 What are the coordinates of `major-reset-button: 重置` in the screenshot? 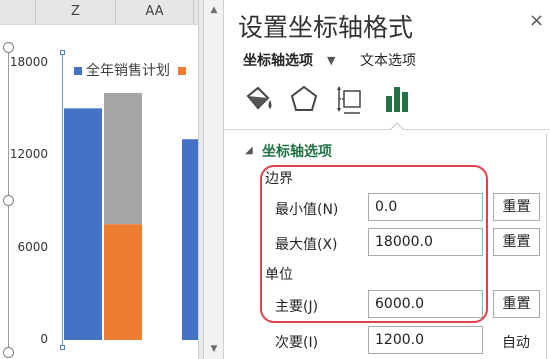 It's located at (516, 304).